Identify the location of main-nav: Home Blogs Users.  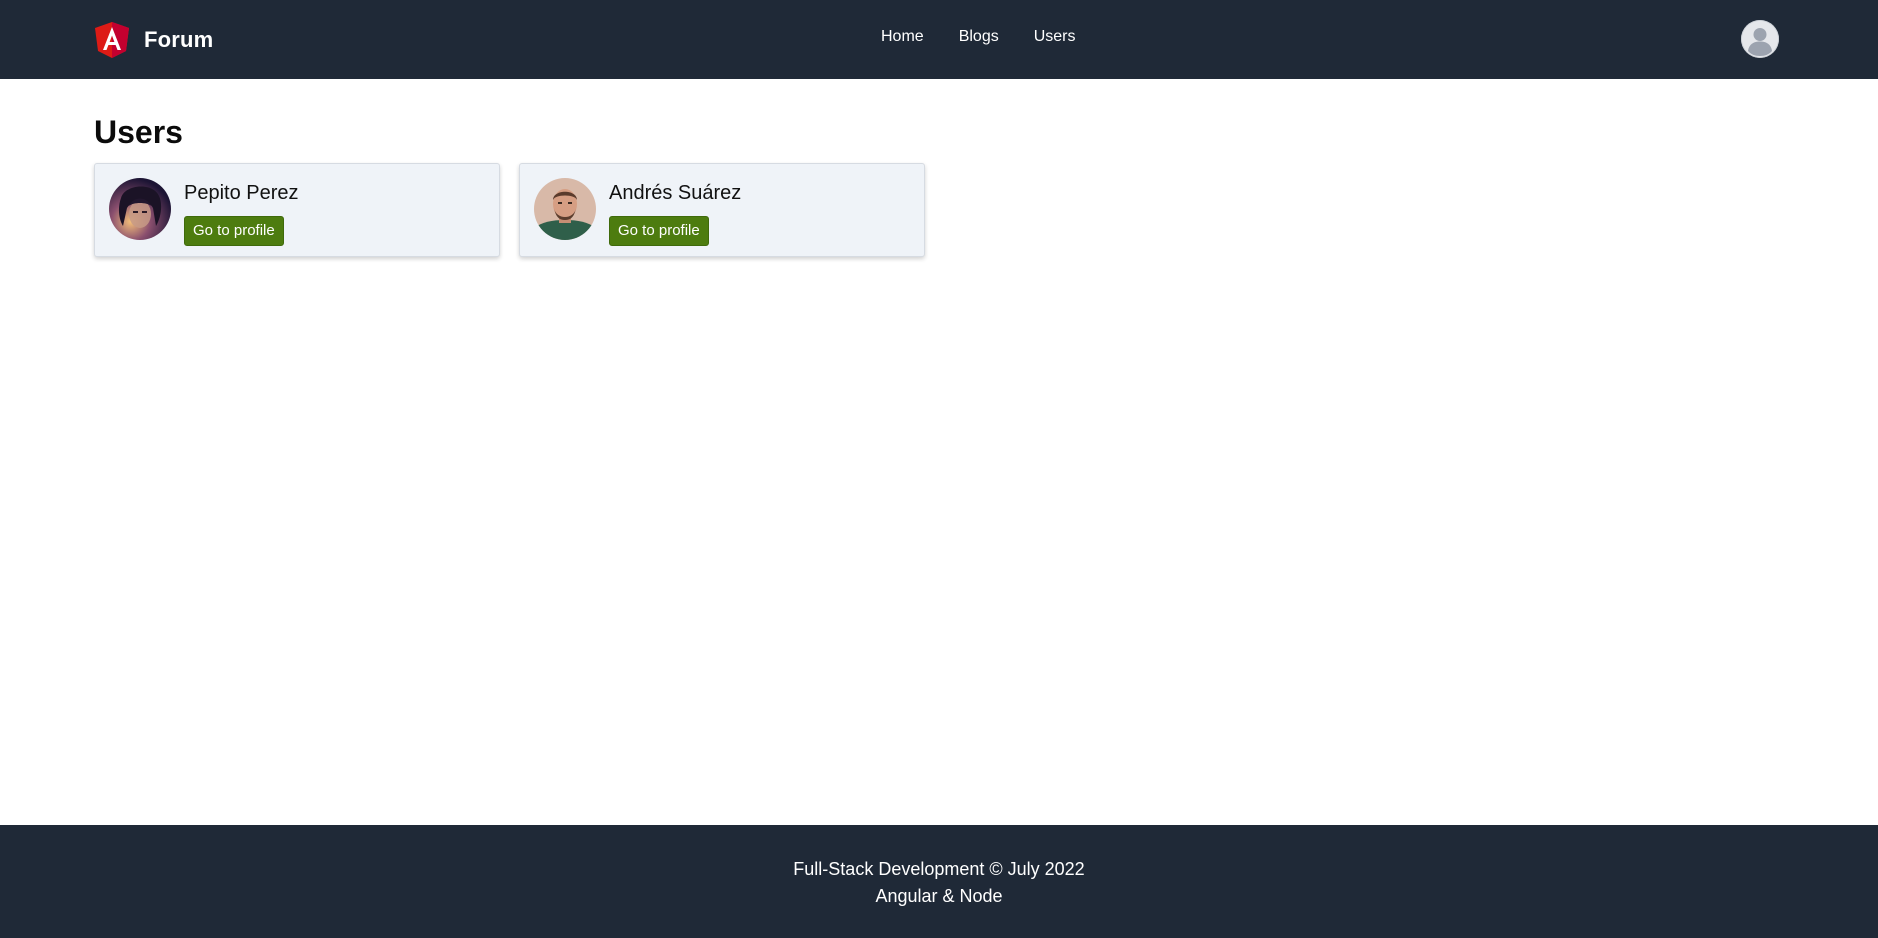
(978, 37).